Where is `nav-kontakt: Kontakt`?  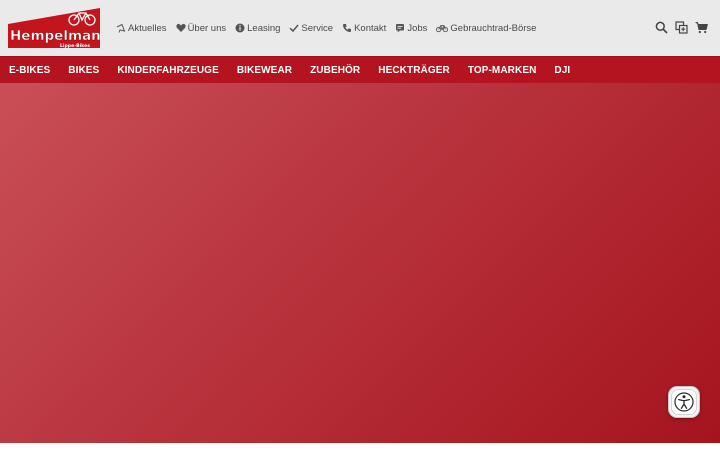
nav-kontakt: Kontakt is located at coordinates (364, 28).